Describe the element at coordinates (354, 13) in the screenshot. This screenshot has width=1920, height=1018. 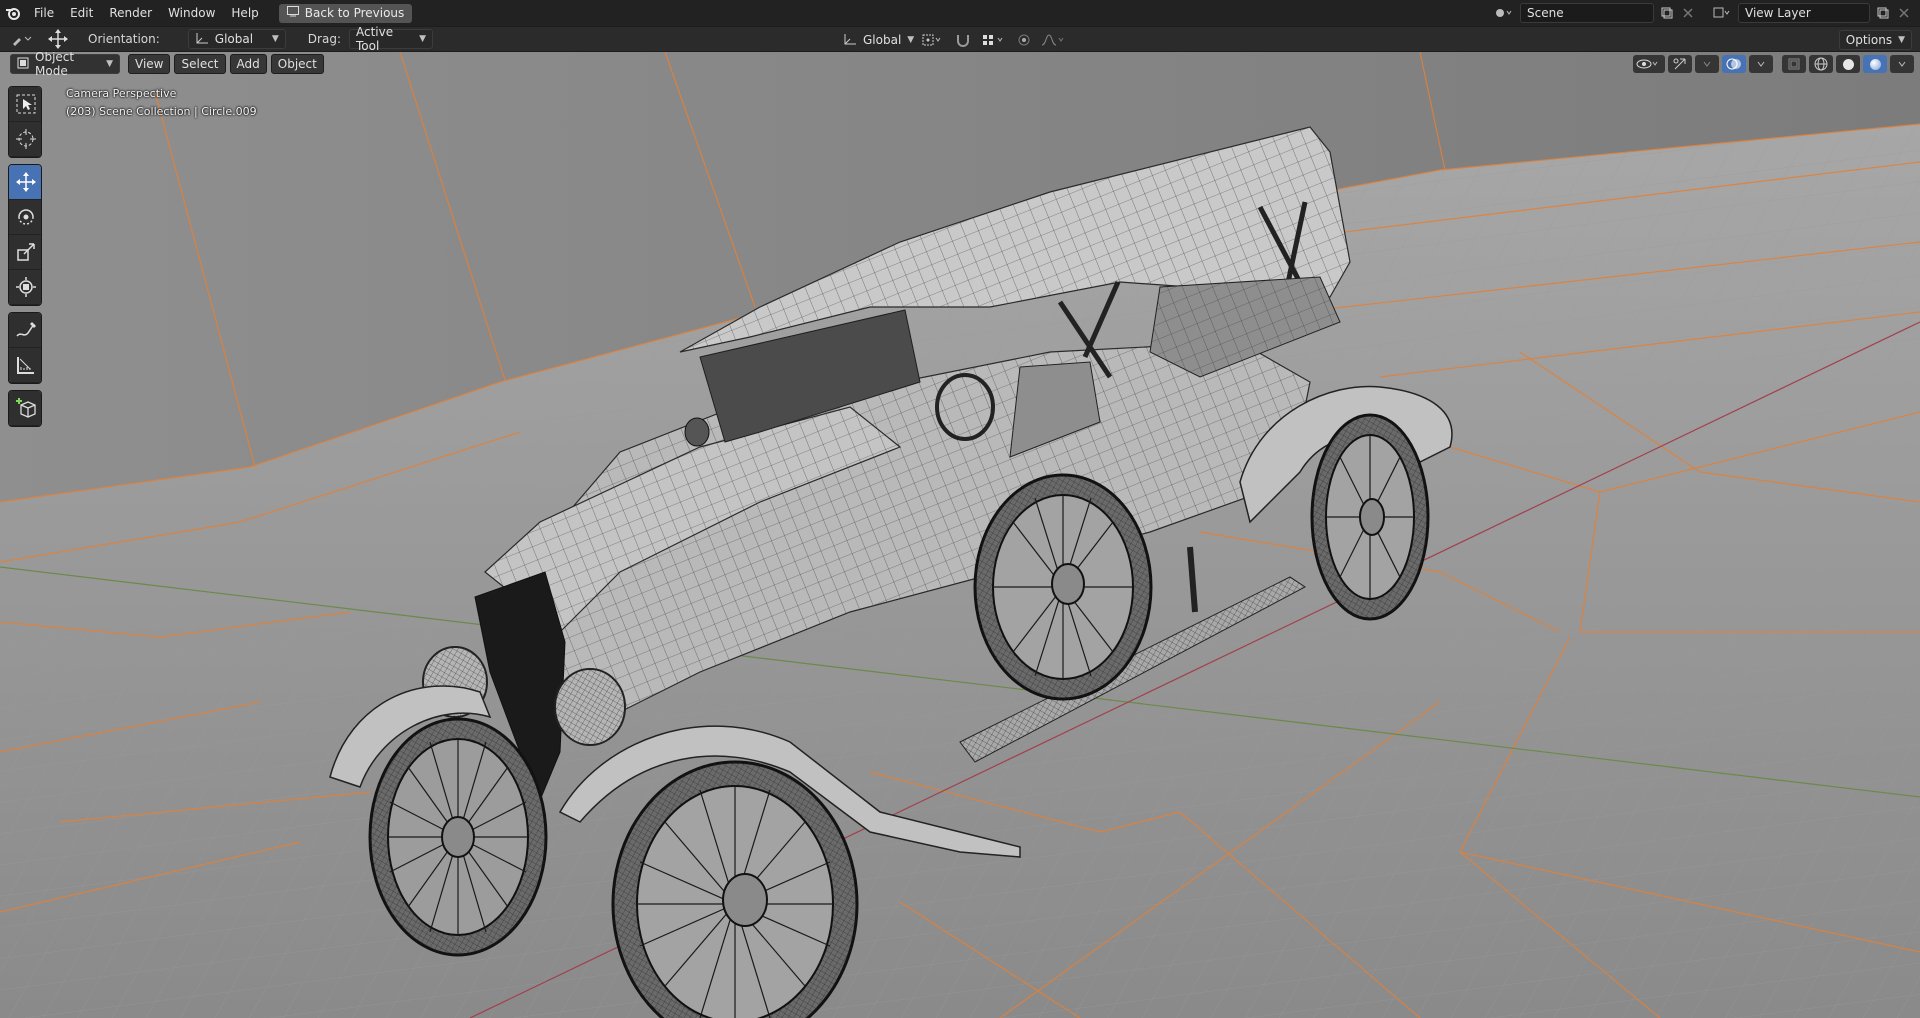
I see `back-to-previous-label: Back to Previous` at that location.